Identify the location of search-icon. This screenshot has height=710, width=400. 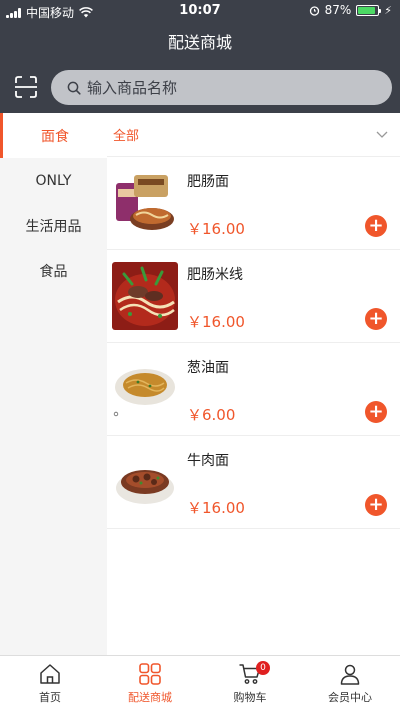
(74, 88).